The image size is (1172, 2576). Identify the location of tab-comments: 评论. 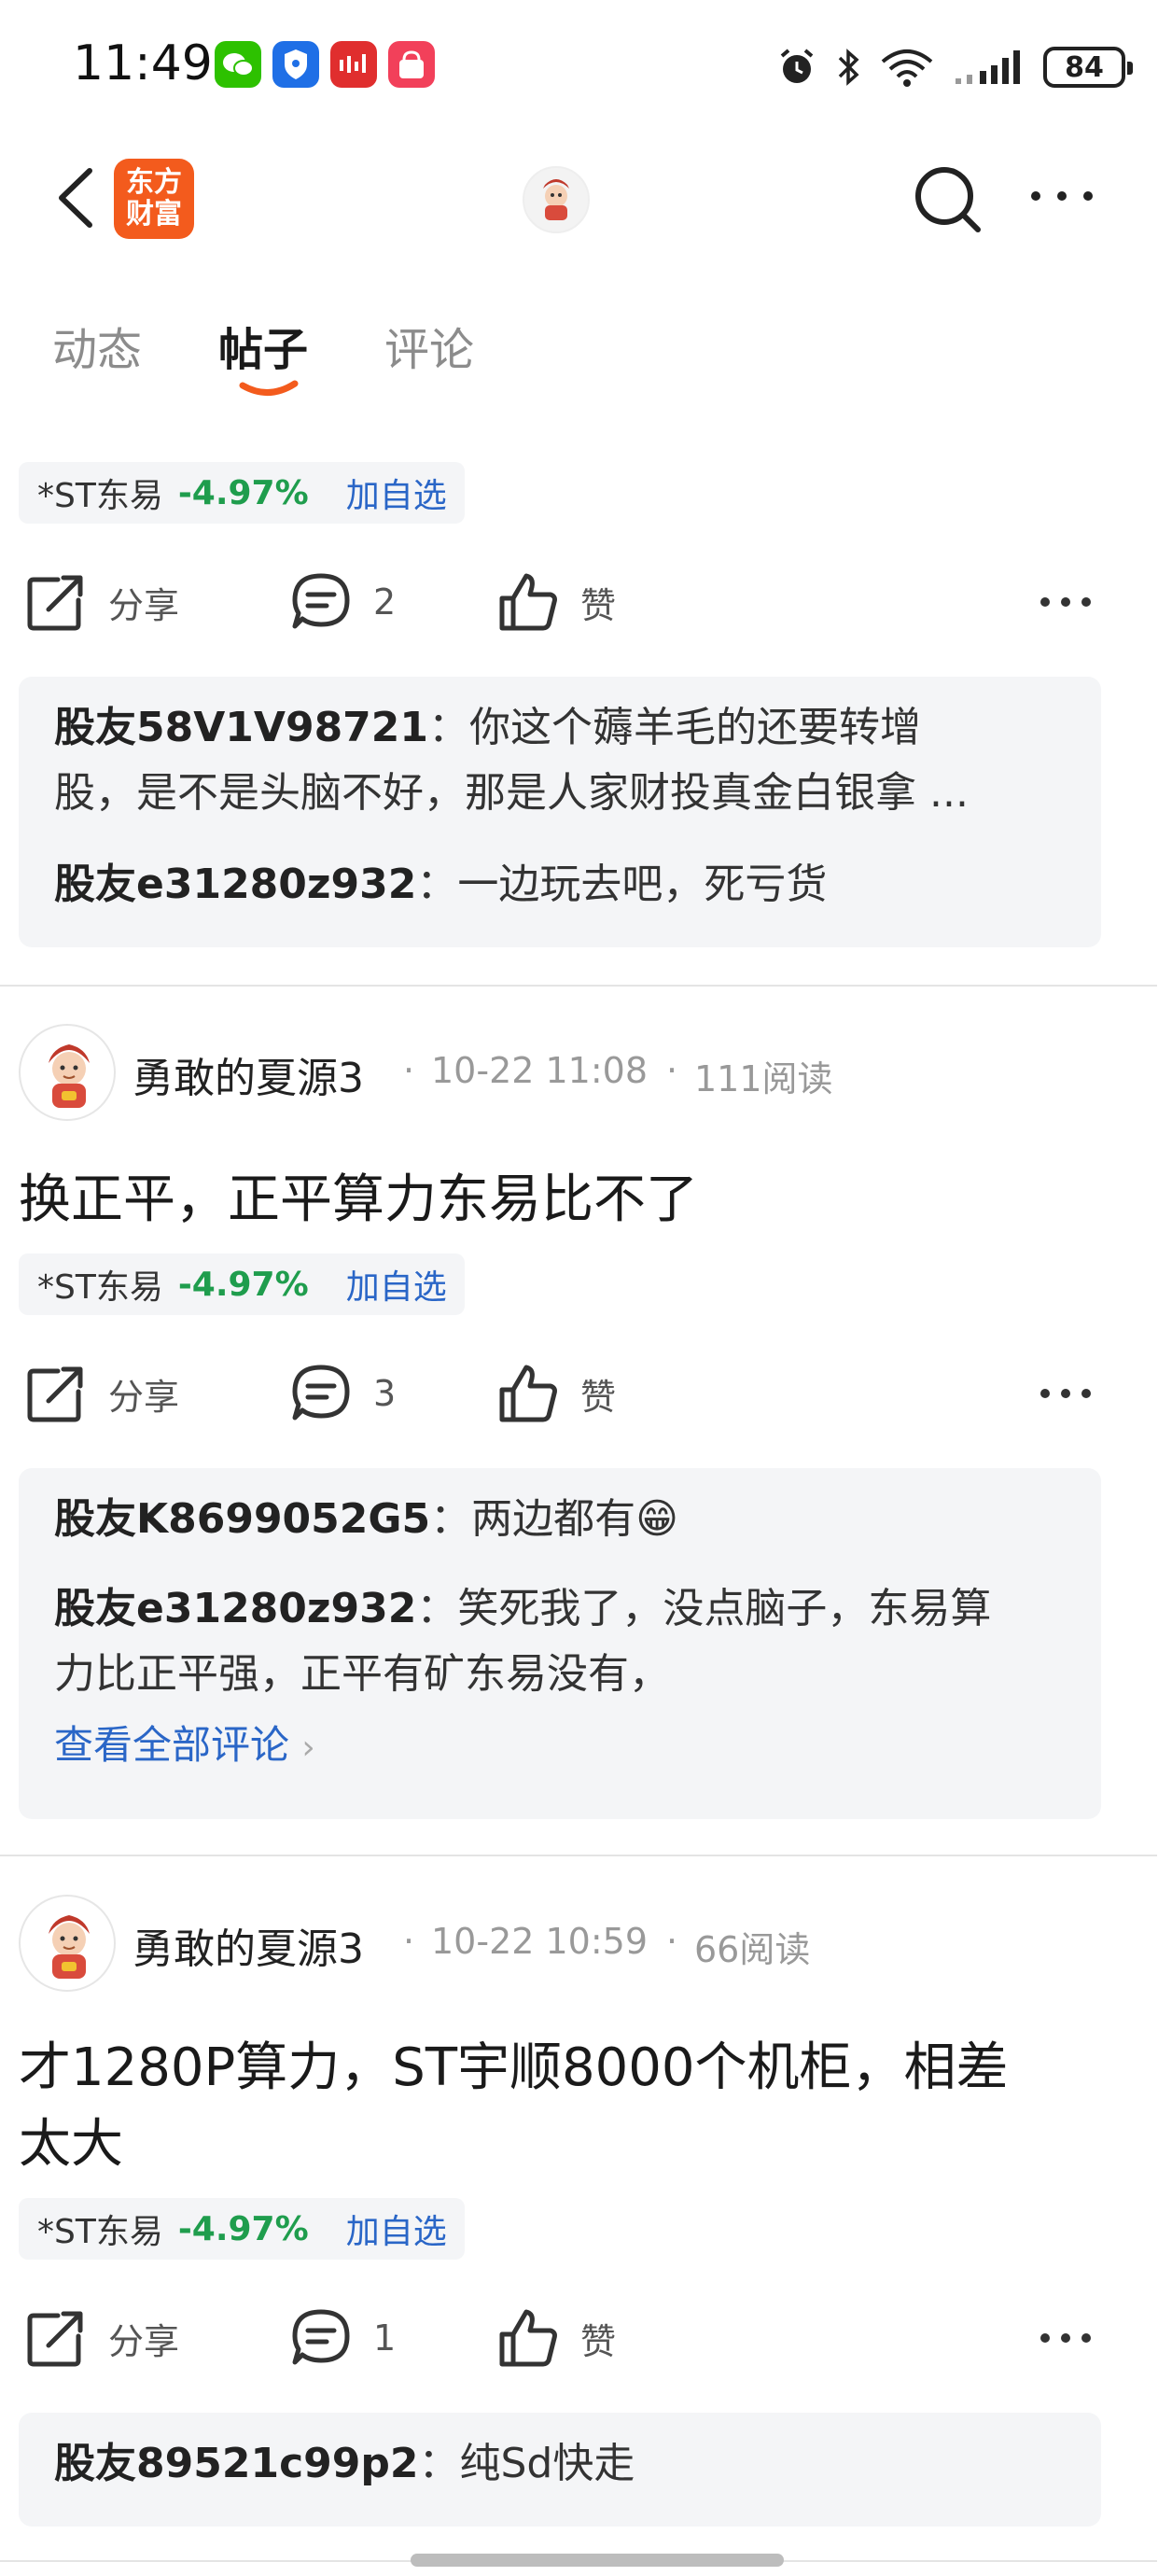
(429, 345).